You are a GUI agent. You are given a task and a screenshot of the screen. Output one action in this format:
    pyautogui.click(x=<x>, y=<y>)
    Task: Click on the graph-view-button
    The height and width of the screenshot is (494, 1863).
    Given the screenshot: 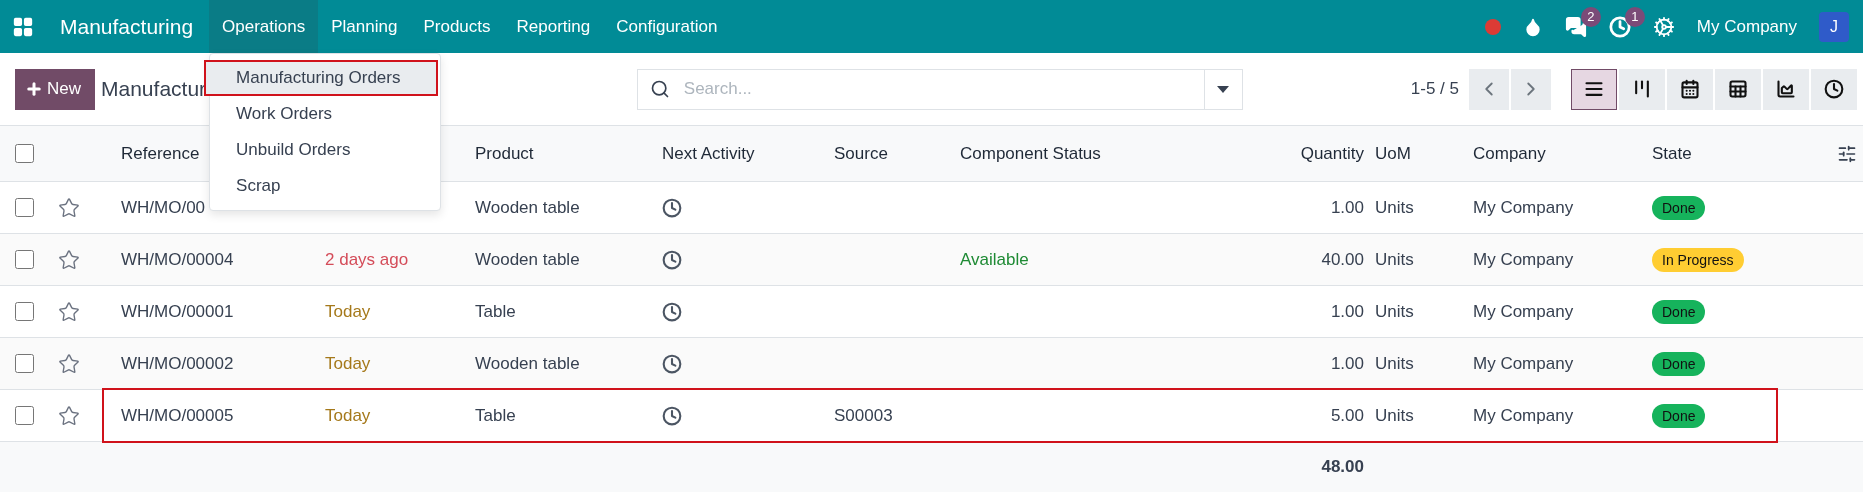 What is the action you would take?
    pyautogui.click(x=1786, y=89)
    